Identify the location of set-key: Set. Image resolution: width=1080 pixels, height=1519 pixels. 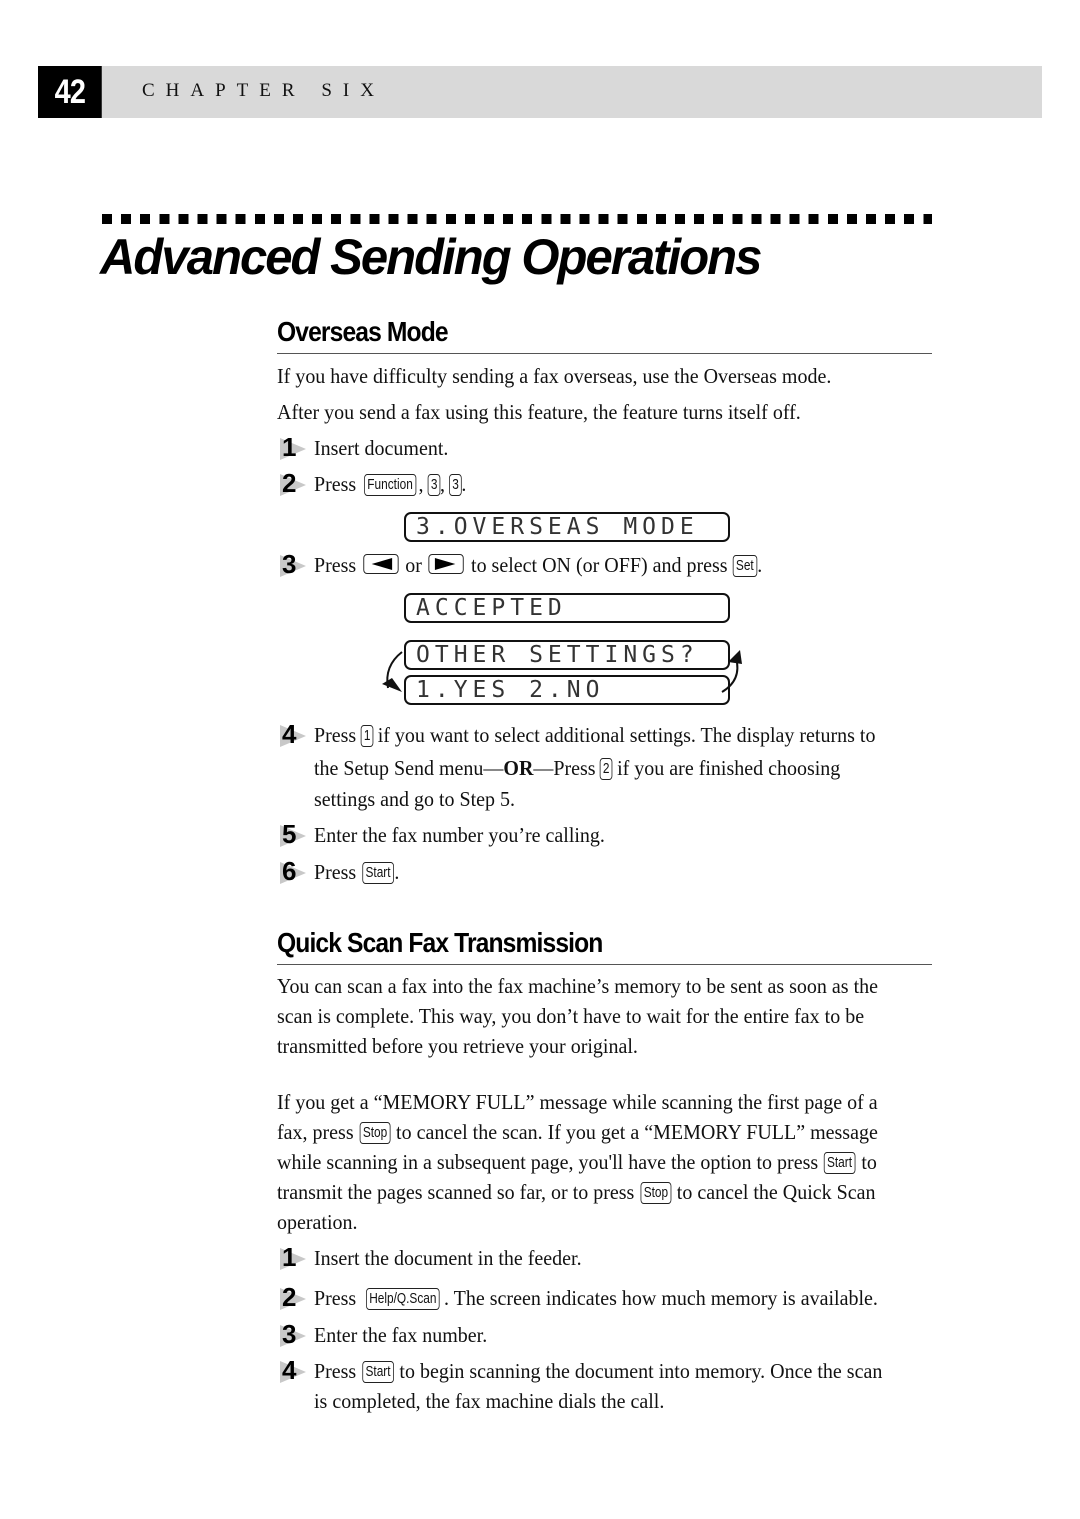
(744, 566).